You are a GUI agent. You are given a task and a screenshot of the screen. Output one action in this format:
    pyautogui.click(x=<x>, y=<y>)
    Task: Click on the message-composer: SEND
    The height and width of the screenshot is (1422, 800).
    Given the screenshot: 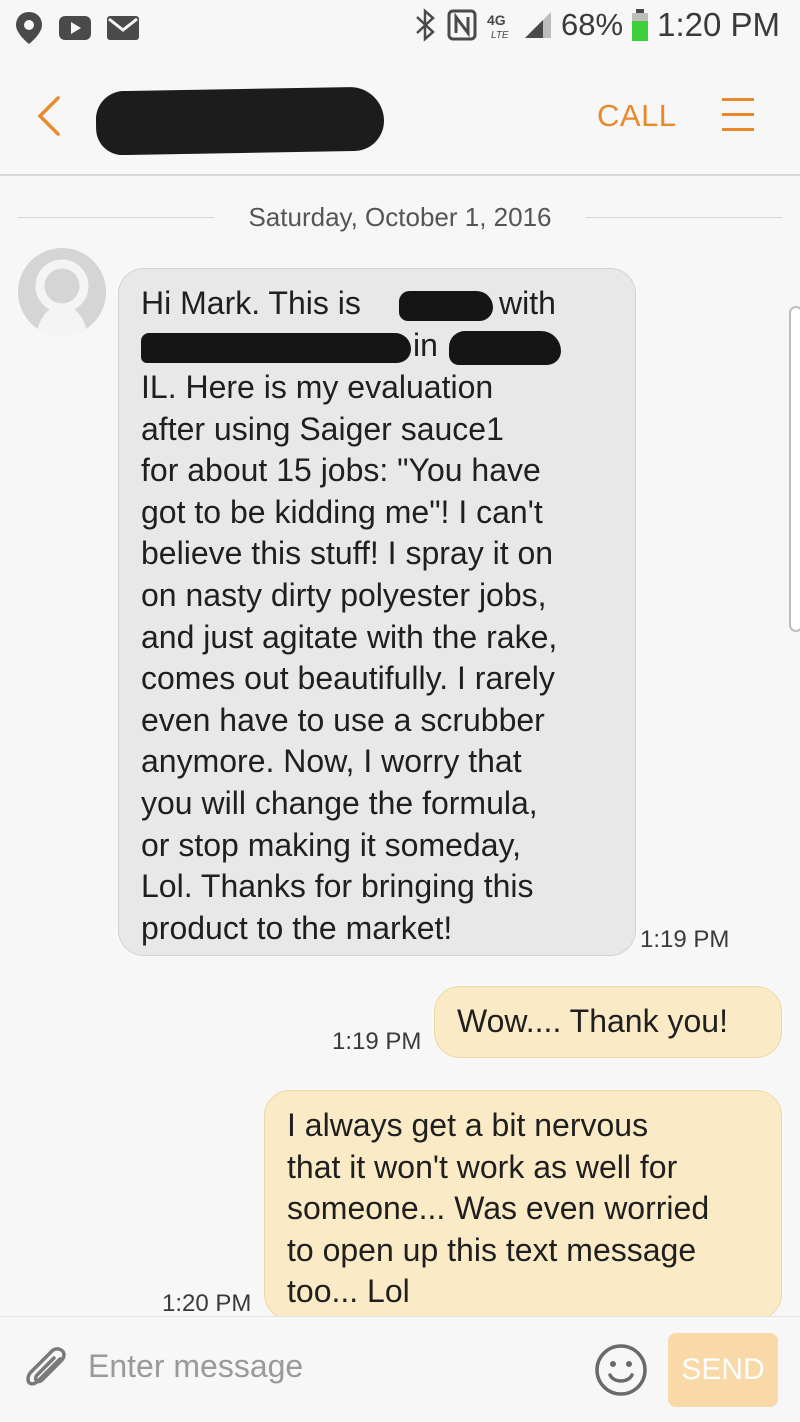 What is the action you would take?
    pyautogui.click(x=400, y=1369)
    